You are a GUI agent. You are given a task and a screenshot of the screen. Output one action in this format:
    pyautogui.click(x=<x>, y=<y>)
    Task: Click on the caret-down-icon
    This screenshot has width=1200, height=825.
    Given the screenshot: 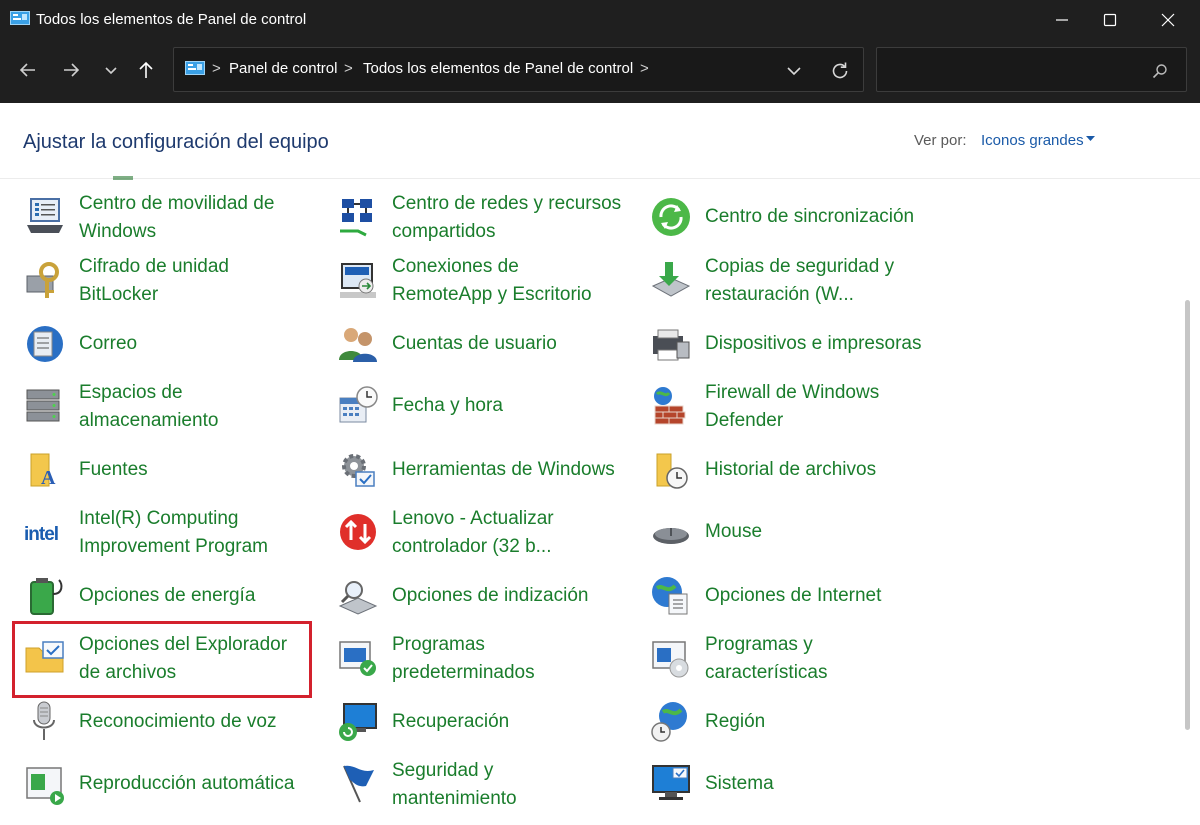 What is the action you would take?
    pyautogui.click(x=1090, y=139)
    